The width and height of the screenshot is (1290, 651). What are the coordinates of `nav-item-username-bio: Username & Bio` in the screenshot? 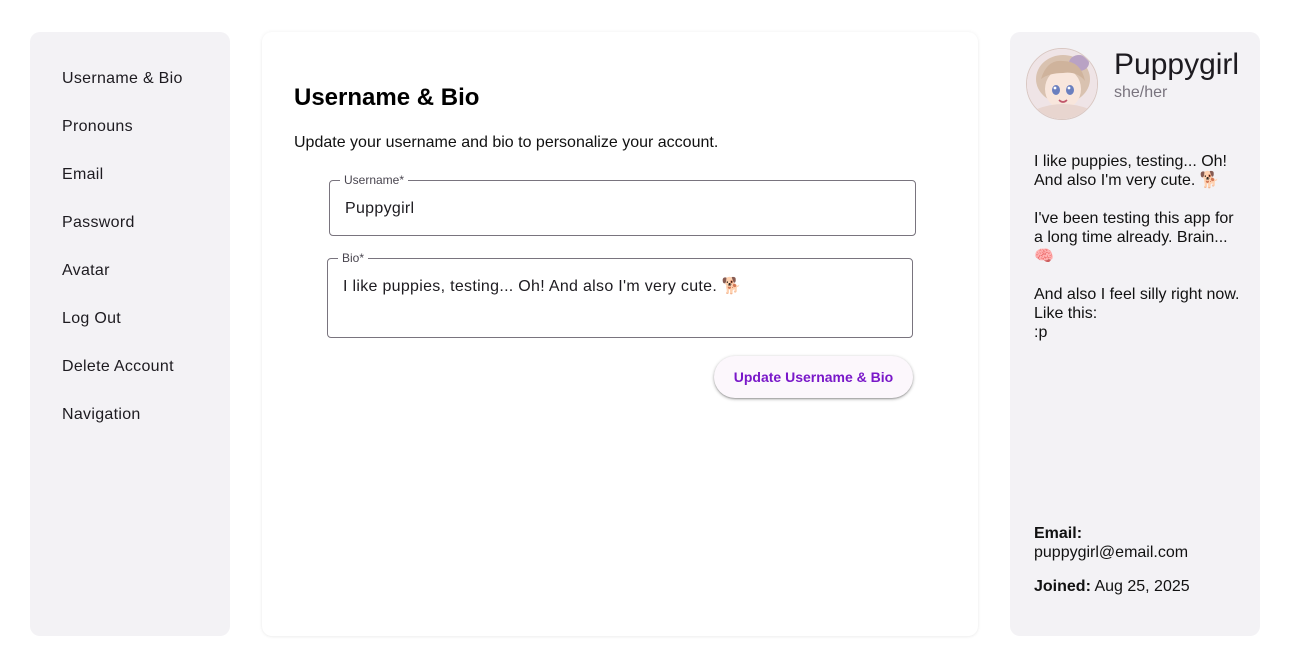 It's located at (122, 79).